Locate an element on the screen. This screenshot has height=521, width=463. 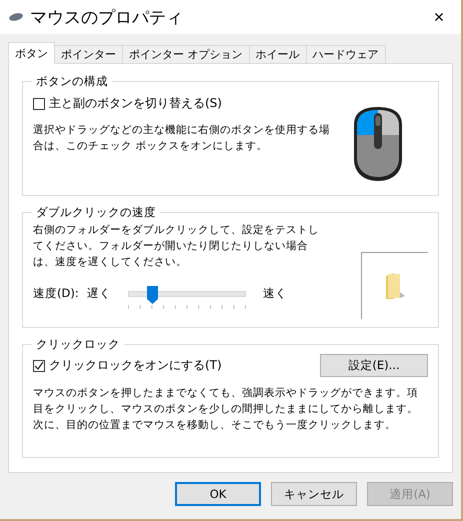
group-title: ダブルクリックの速度 is located at coordinates (96, 212).